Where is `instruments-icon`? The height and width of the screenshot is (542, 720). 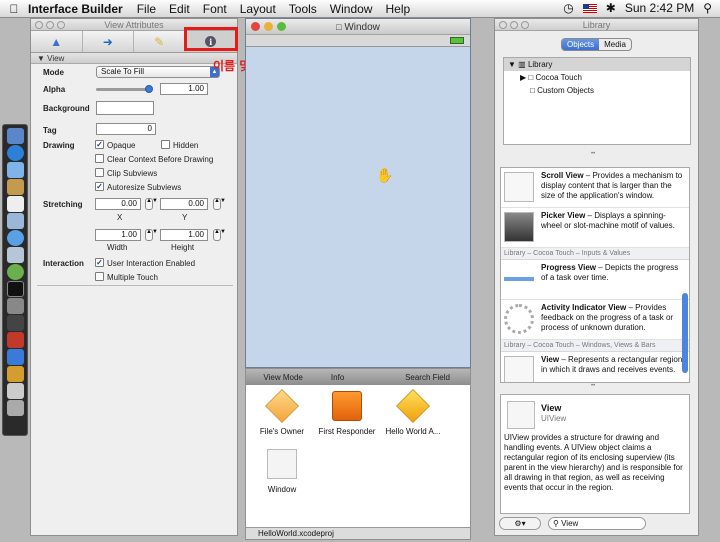
instruments-icon is located at coordinates (15, 323).